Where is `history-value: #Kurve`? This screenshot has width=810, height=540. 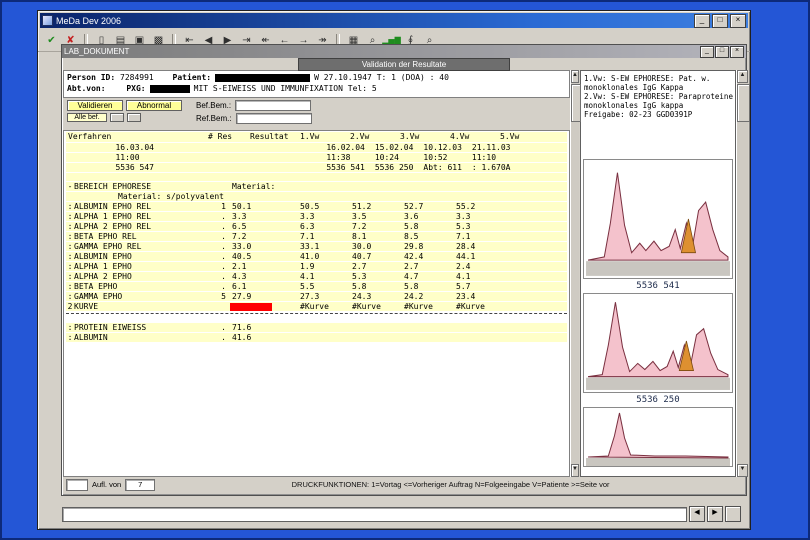
history-value: #Kurve is located at coordinates (314, 306).